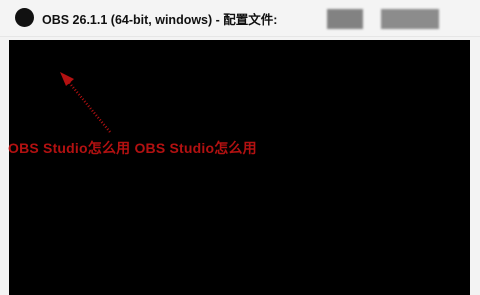 The width and height of the screenshot is (480, 295). I want to click on annotation-caption: OBS Studio怎么用 OBS Studio怎么用, so click(132, 148).